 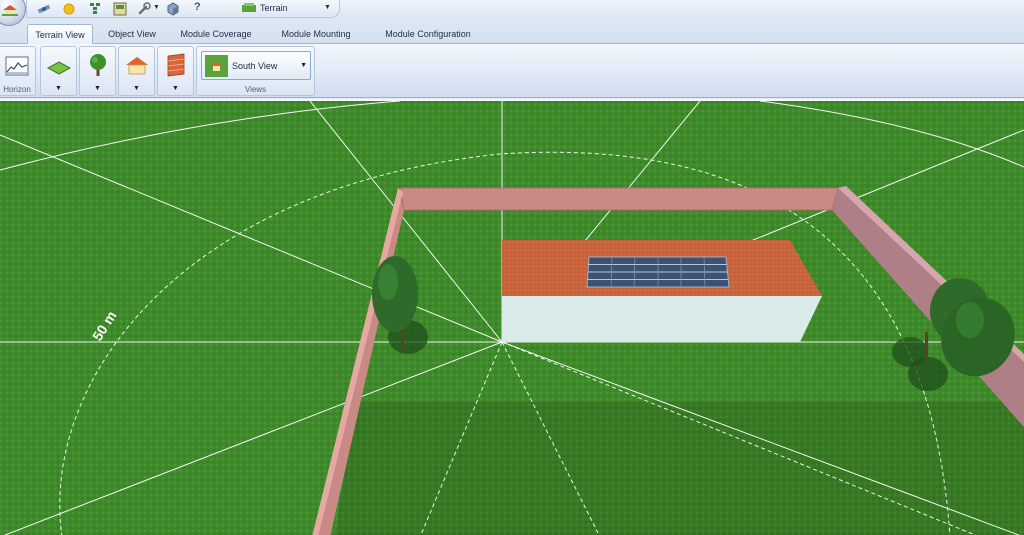 I want to click on ground-plane-icon, so click(x=58, y=68).